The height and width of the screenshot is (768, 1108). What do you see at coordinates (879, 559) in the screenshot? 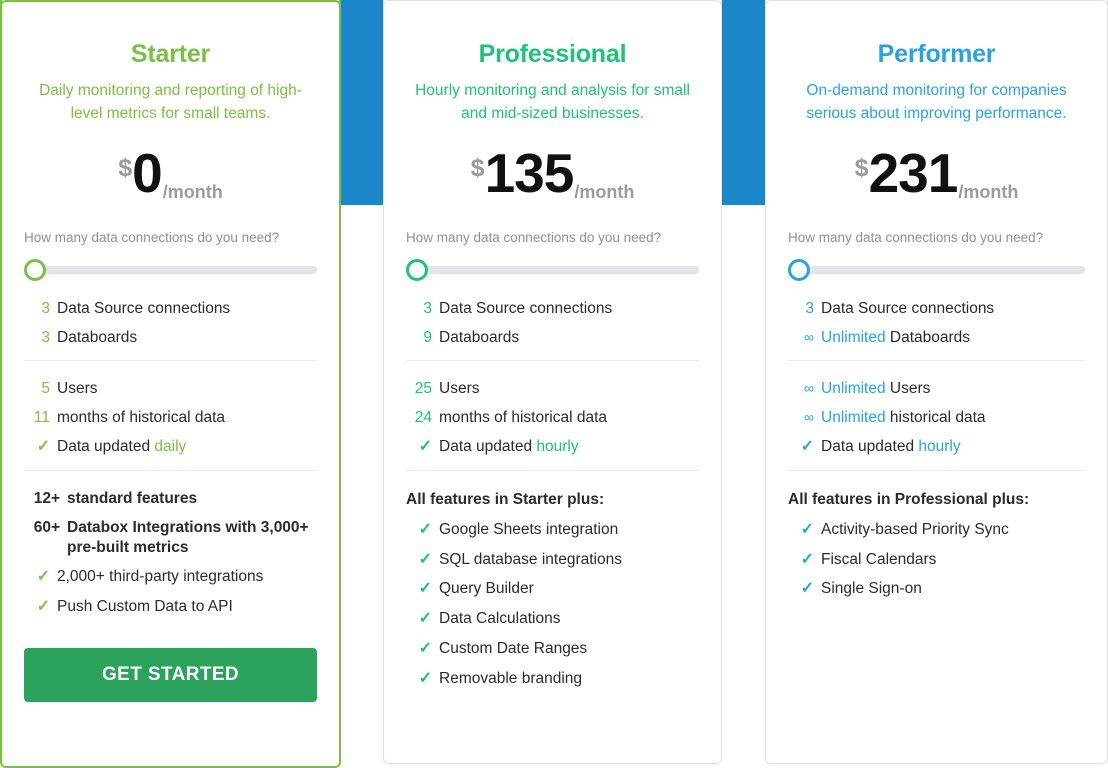
I see `feature-label: Fiscal Calendars` at bounding box center [879, 559].